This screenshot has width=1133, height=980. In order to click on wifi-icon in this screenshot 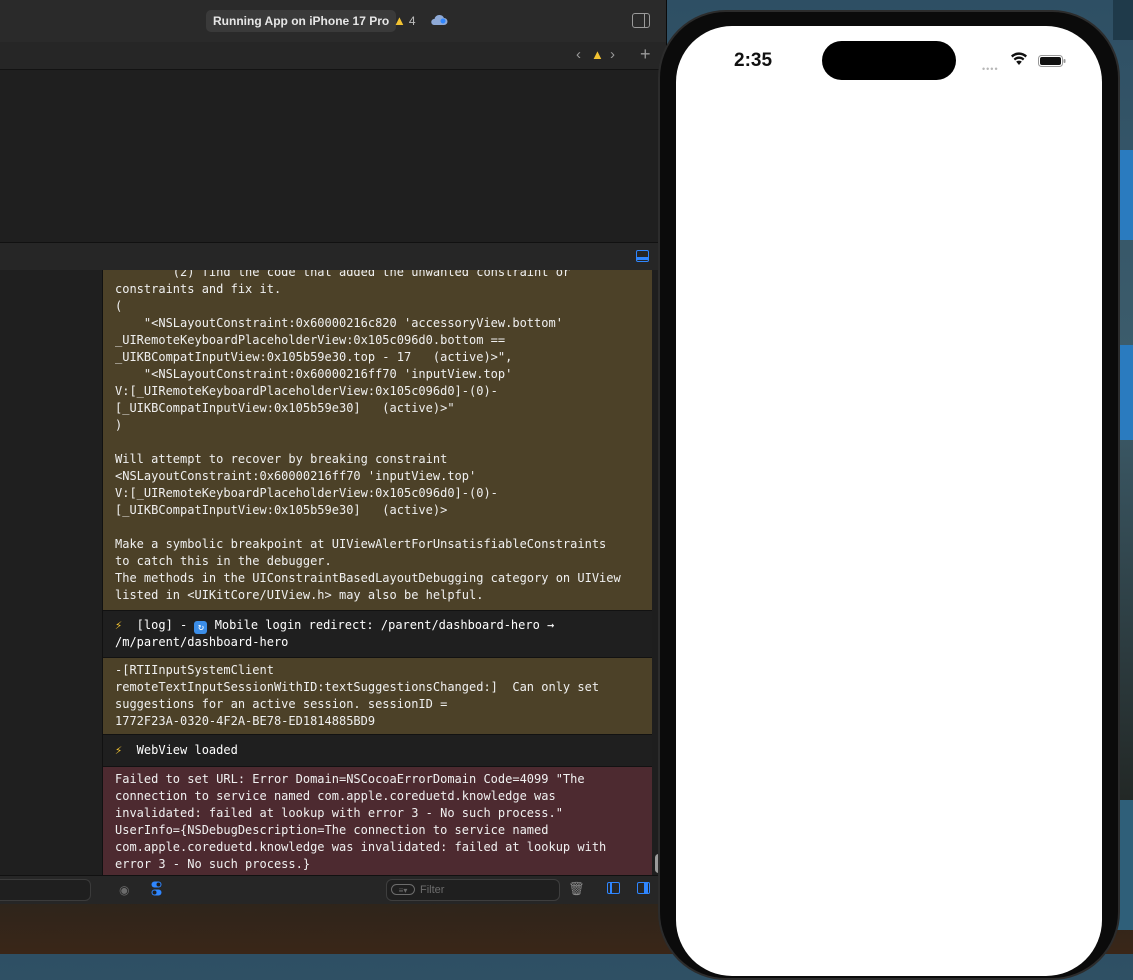, I will do `click(1019, 58)`.